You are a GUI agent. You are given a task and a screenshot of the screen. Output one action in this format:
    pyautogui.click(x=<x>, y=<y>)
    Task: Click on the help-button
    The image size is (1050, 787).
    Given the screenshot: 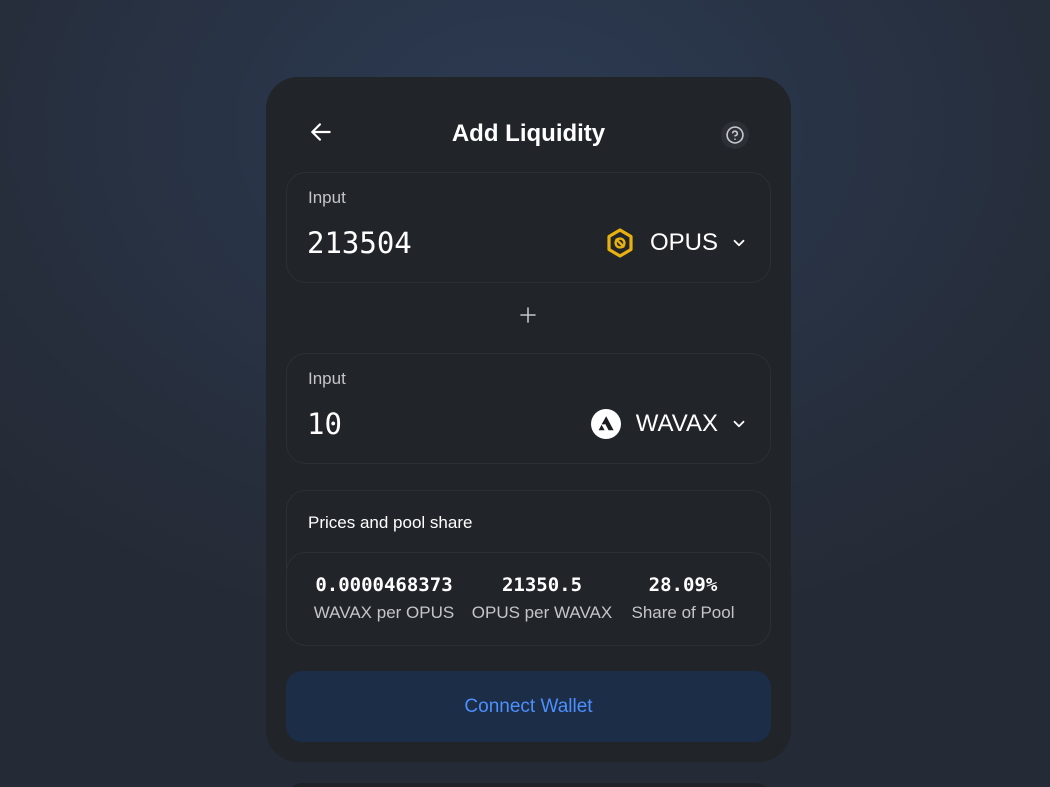 What is the action you would take?
    pyautogui.click(x=735, y=135)
    